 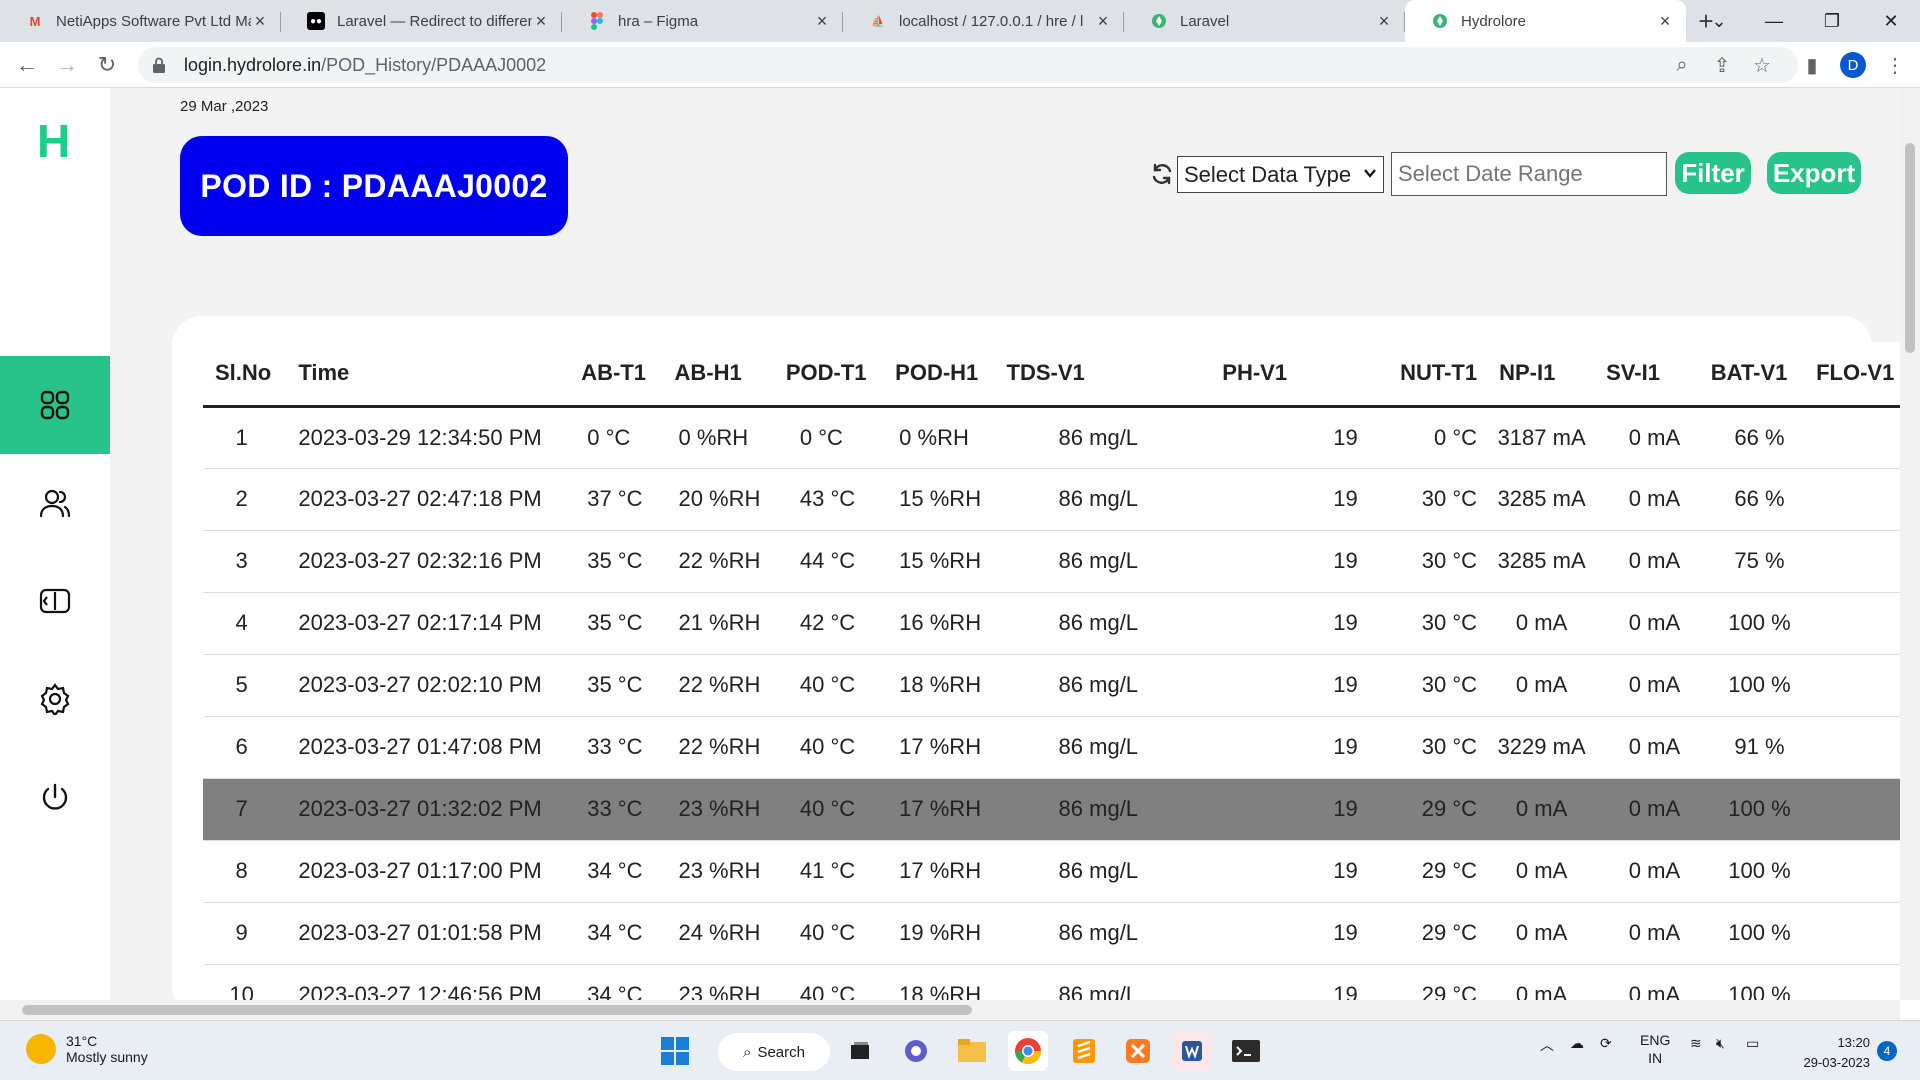 I want to click on column-header: POD-H1, so click(x=947, y=375).